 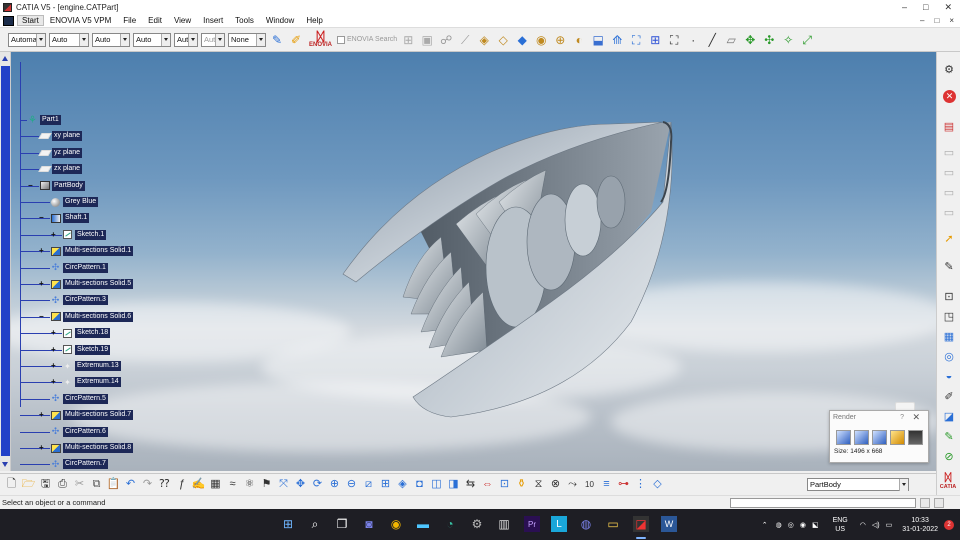 I want to click on menu-tools: Tools, so click(x=244, y=20).